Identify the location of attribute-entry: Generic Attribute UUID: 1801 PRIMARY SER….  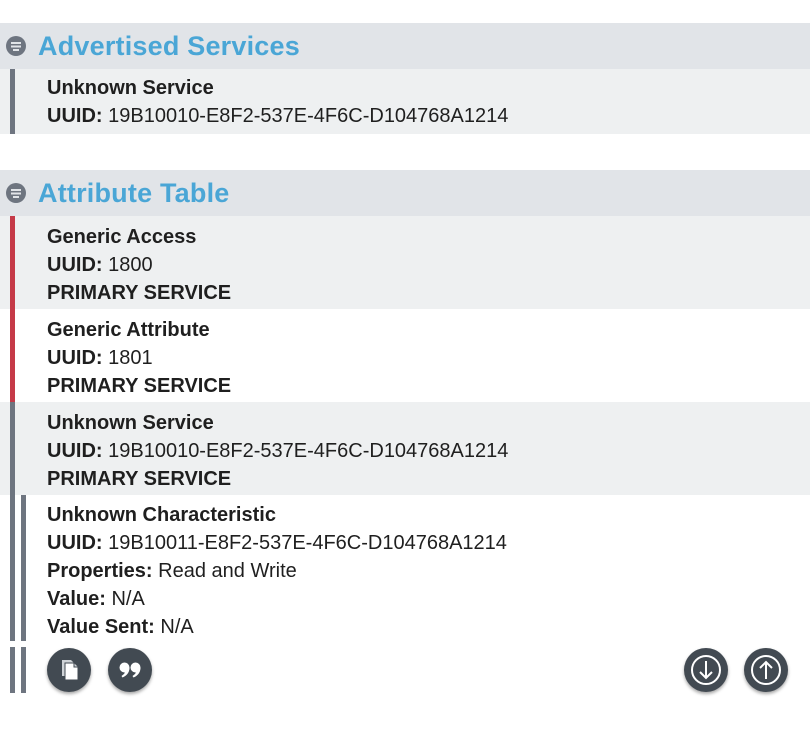
(405, 355).